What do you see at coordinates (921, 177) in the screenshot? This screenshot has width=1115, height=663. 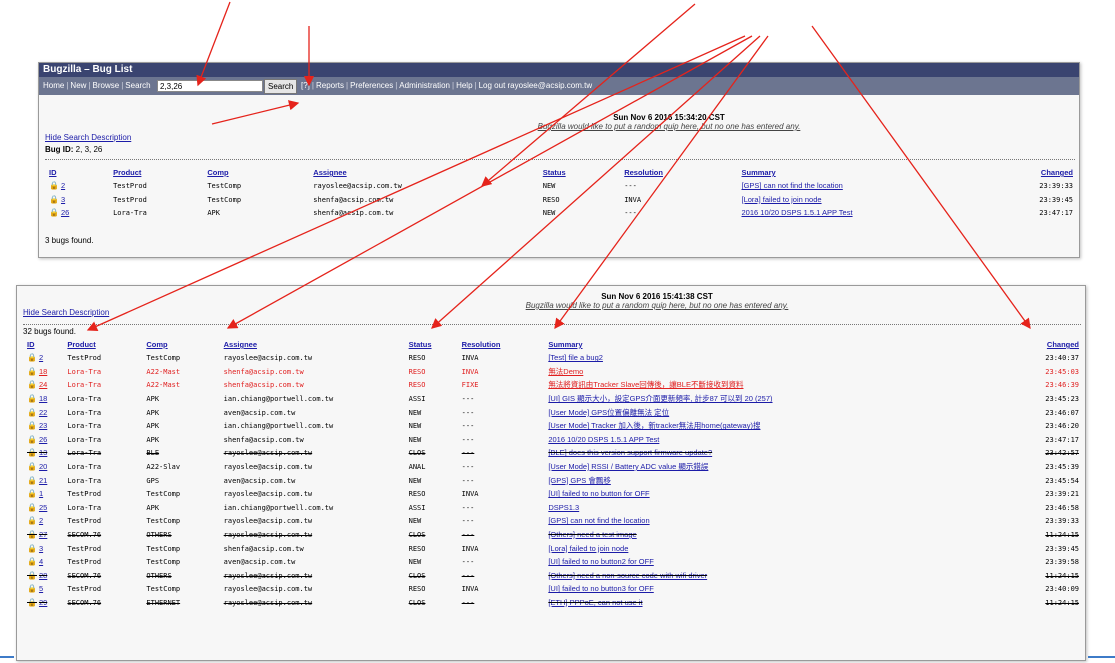 I see `arrow-changed-column` at bounding box center [921, 177].